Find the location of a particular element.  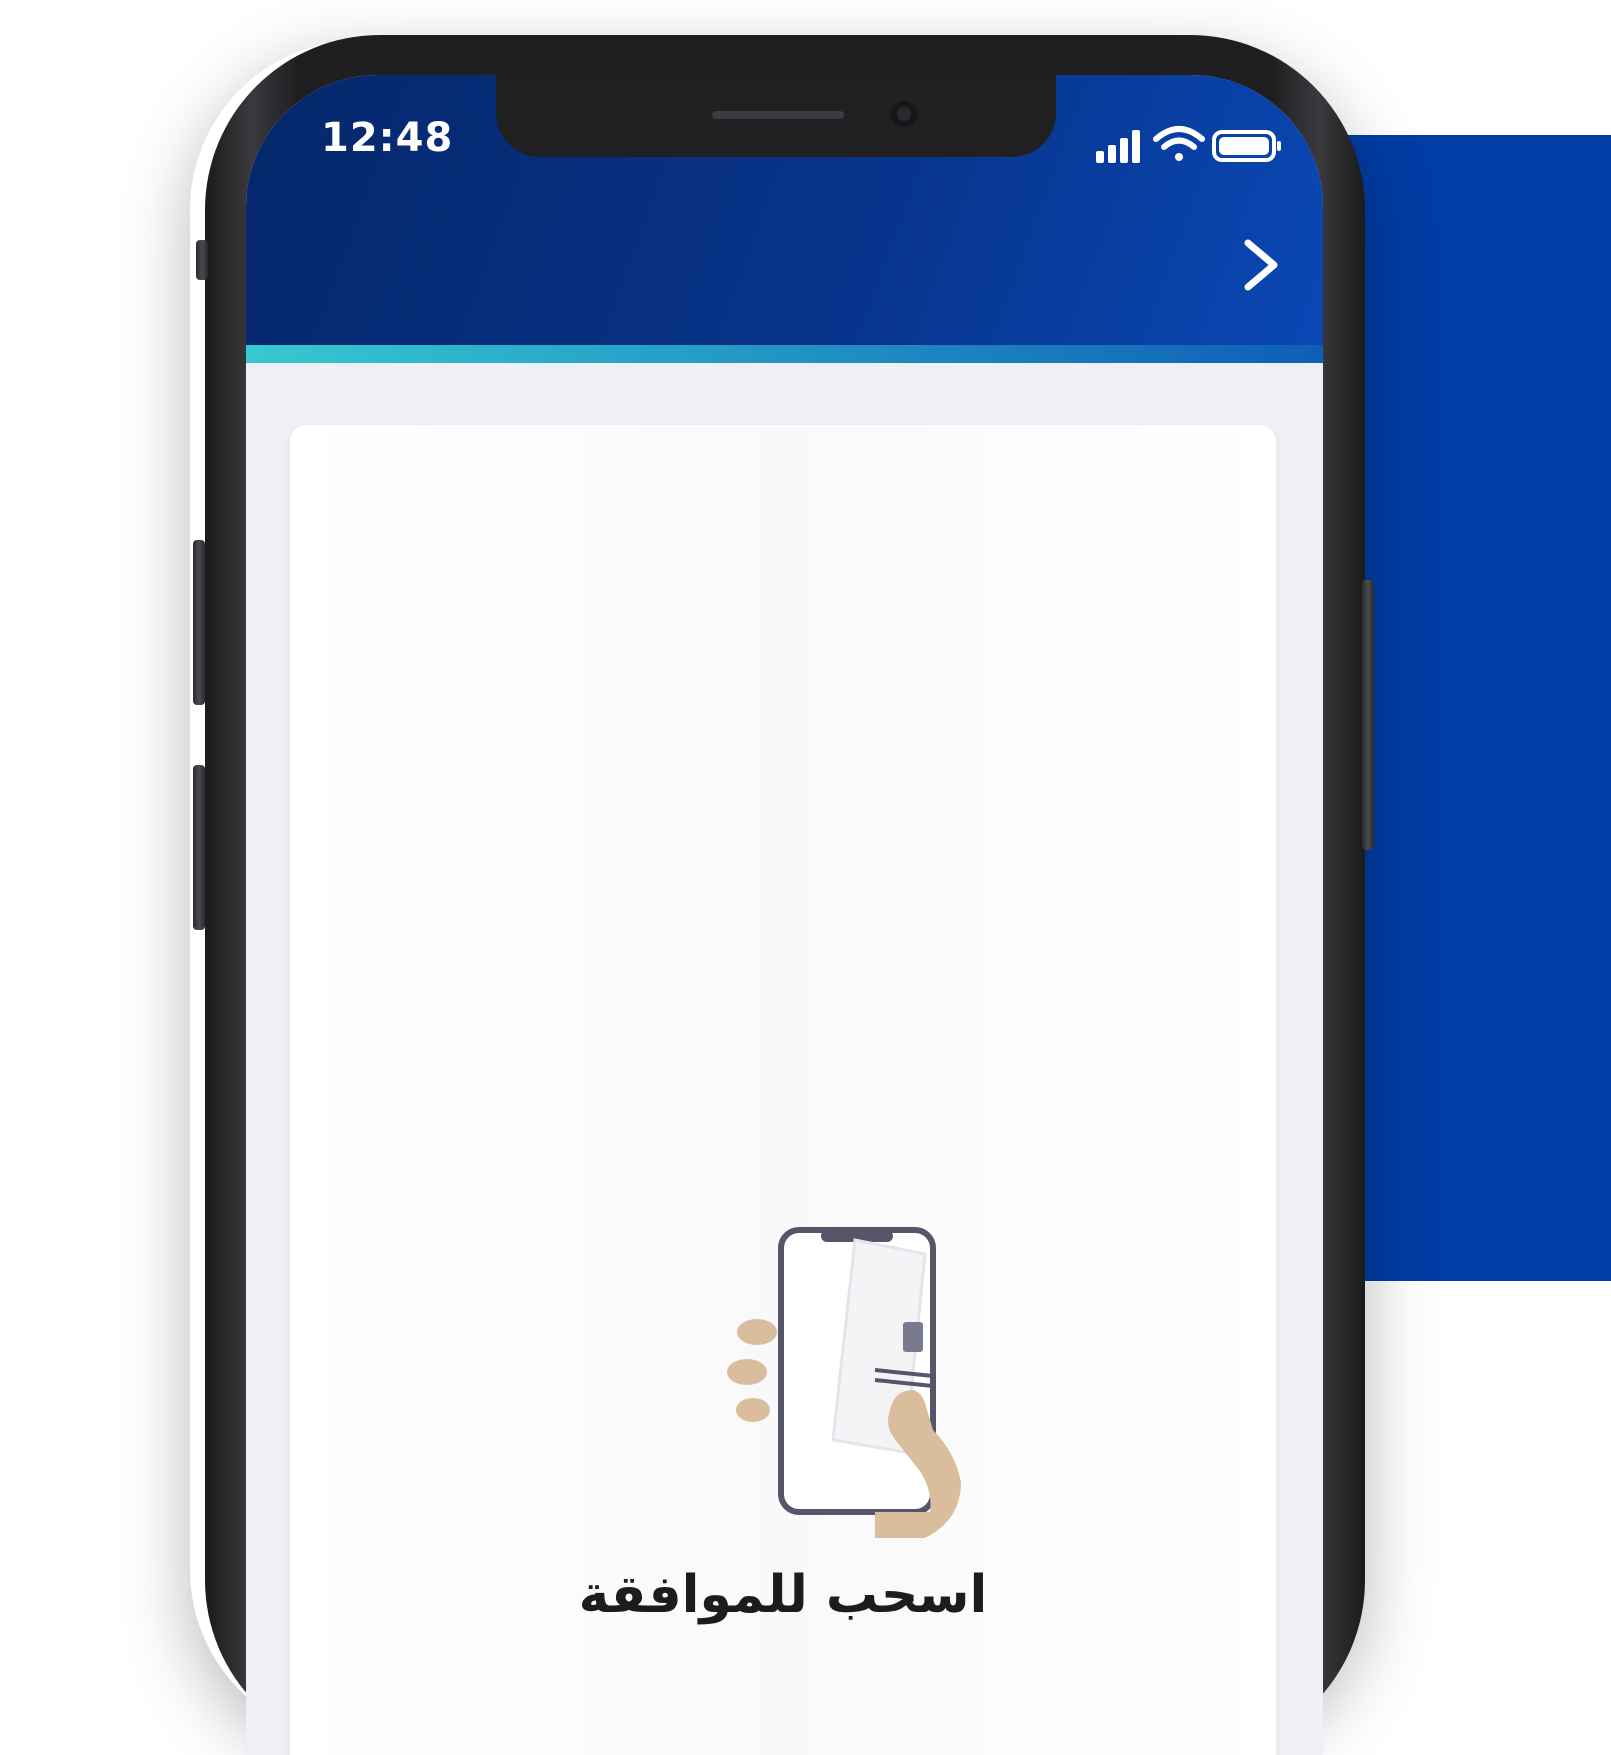

header-accent-line is located at coordinates (784, 354).